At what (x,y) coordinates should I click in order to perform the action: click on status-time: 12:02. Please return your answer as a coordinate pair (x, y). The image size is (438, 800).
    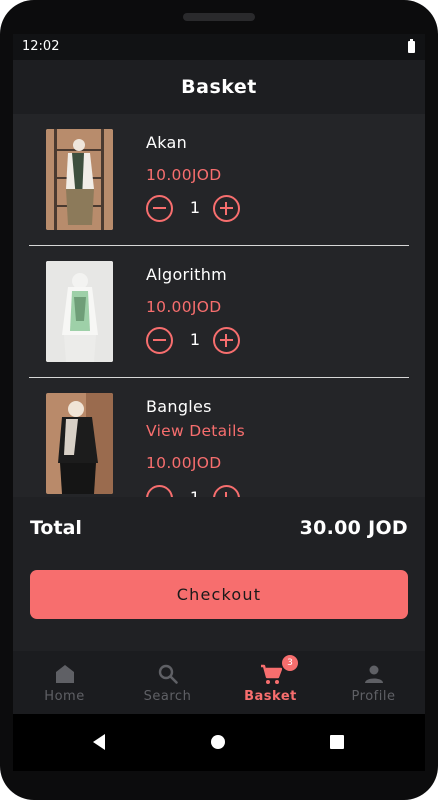
    Looking at the image, I should click on (41, 46).